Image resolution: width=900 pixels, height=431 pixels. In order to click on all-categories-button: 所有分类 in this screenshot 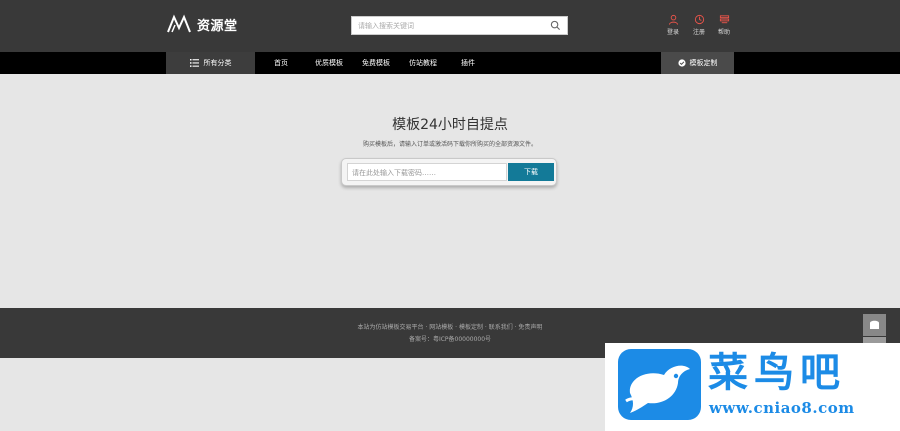, I will do `click(210, 63)`.